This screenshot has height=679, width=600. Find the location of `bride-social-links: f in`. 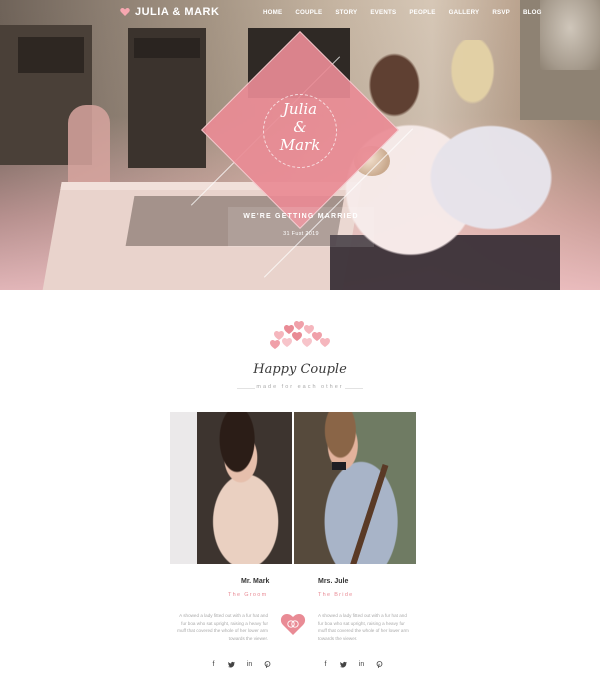

bride-social-links: f in is located at coordinates (352, 665).